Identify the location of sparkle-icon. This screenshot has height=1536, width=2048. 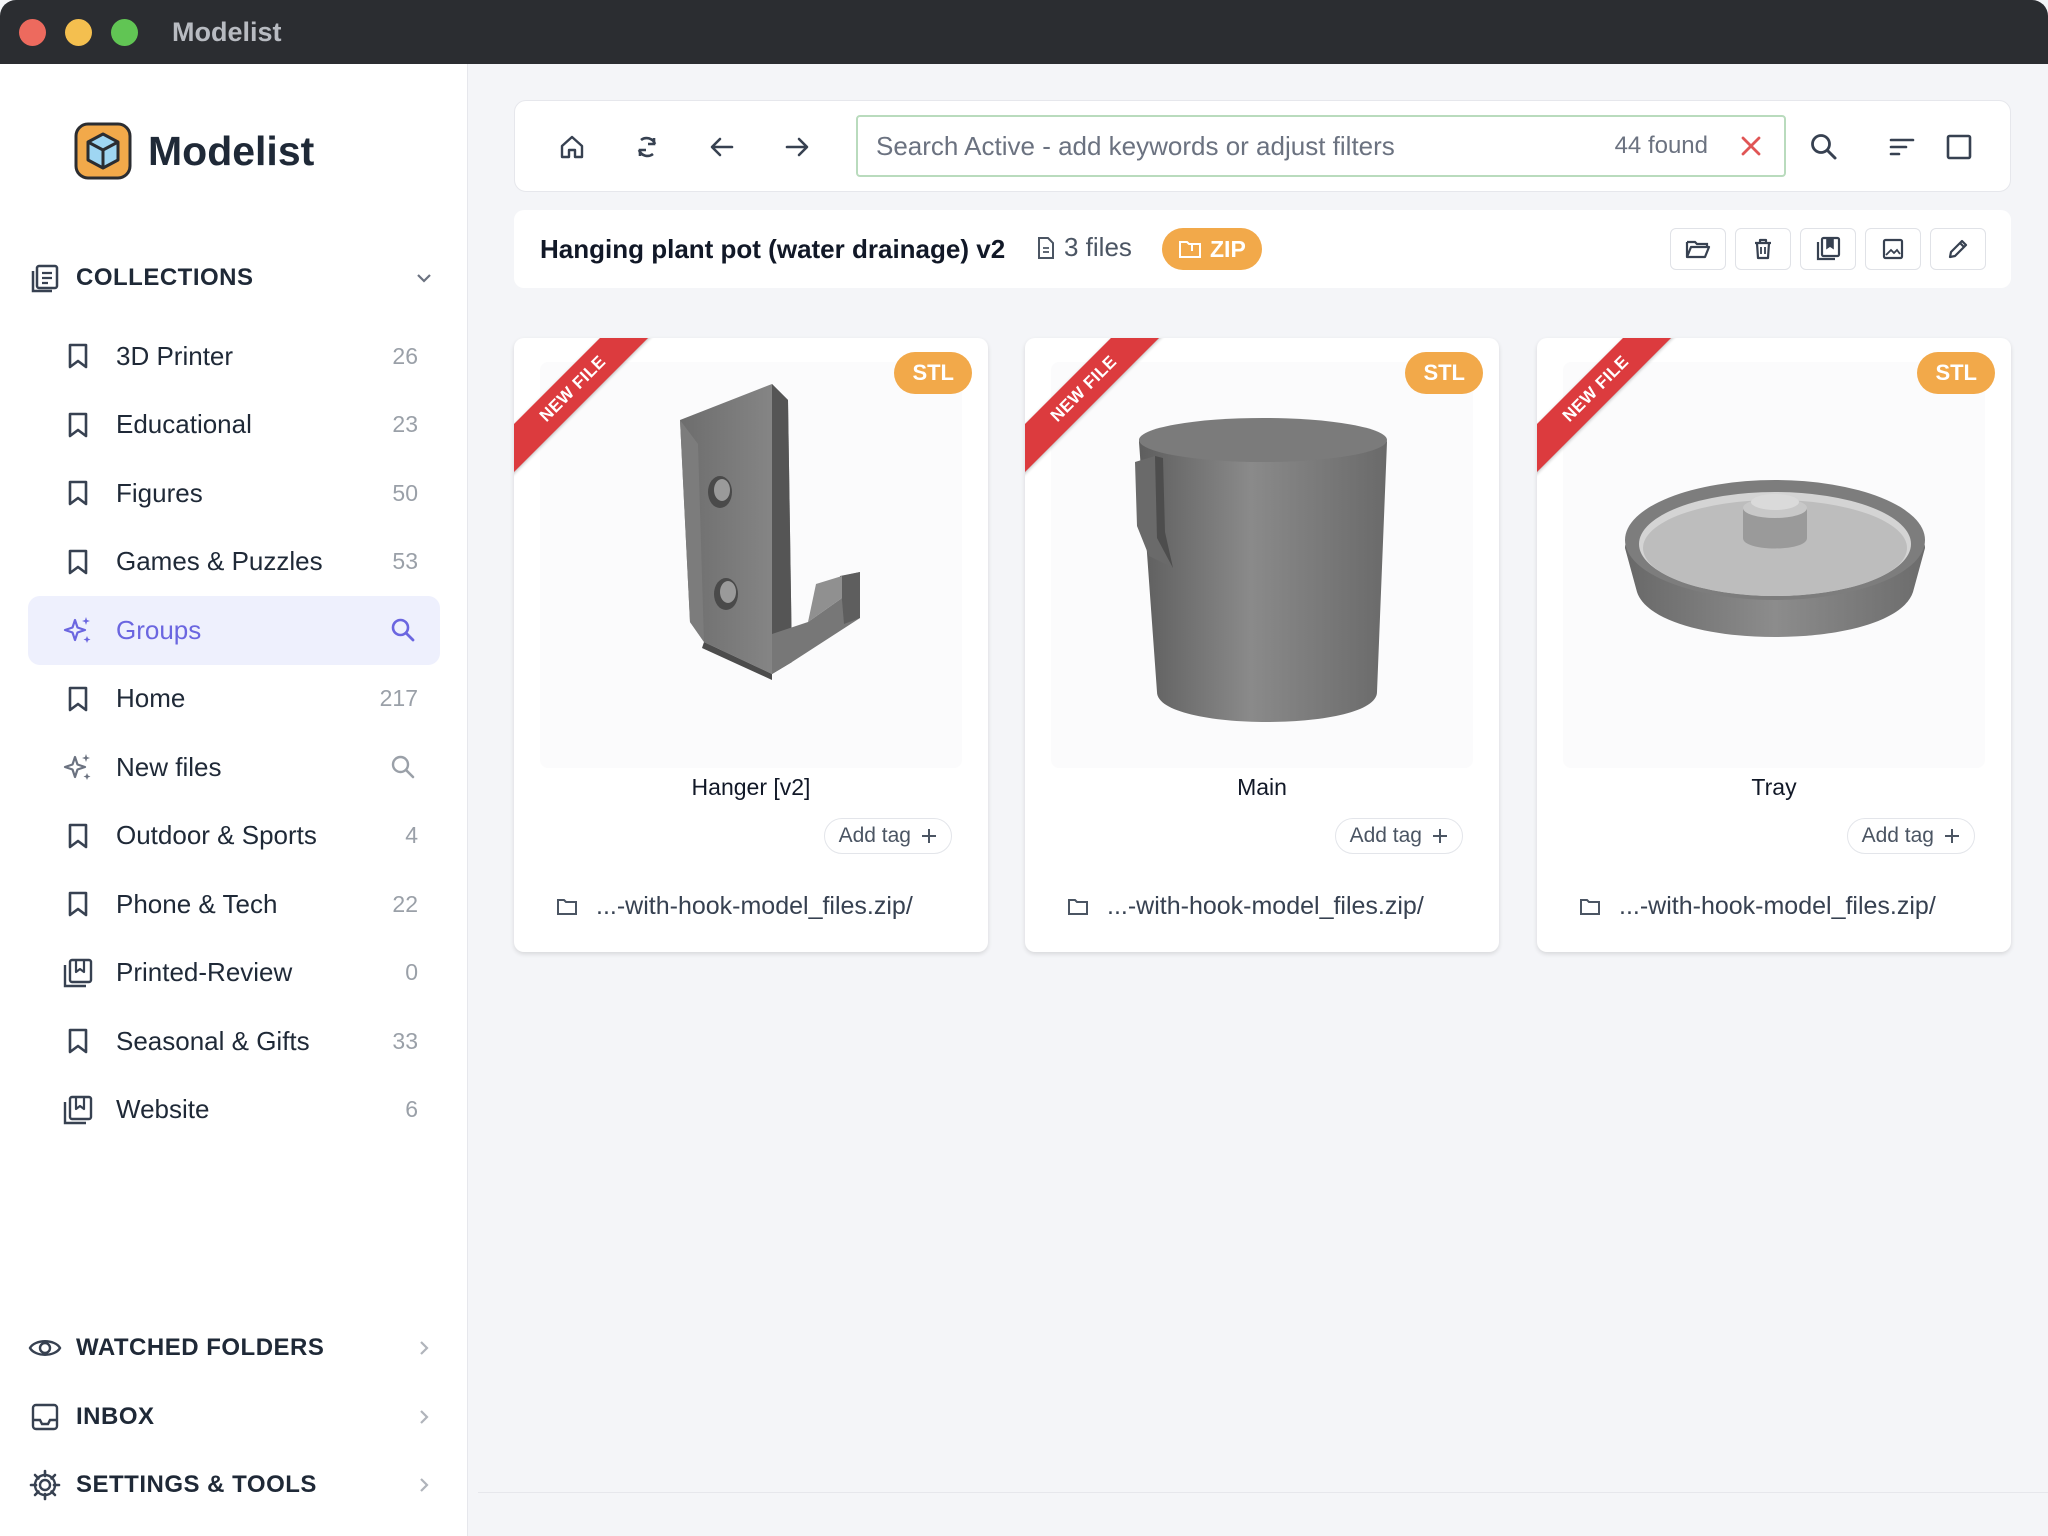
(78, 630).